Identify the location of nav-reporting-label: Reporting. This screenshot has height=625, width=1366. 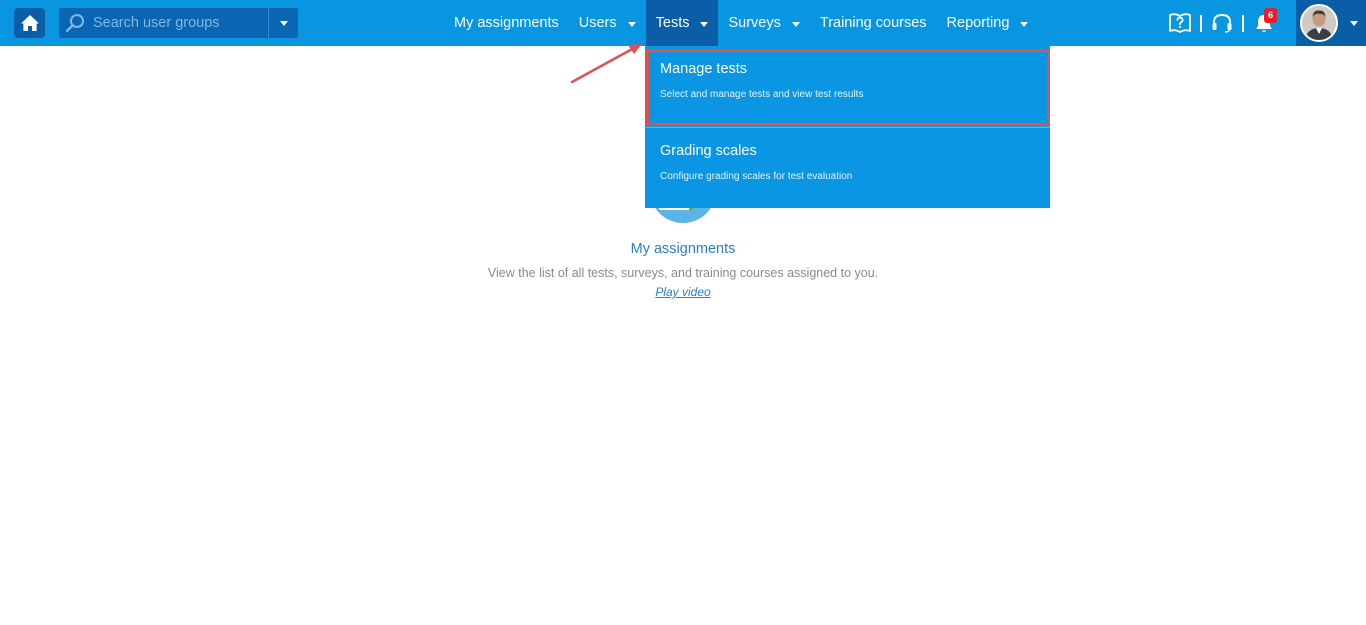
(978, 23).